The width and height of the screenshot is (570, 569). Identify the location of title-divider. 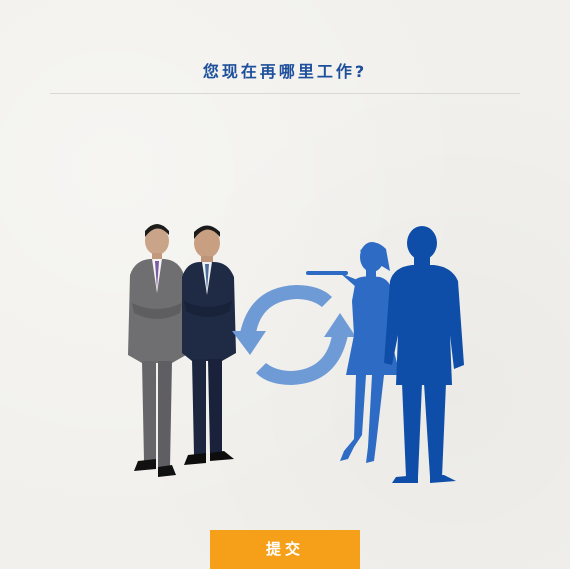
(285, 93).